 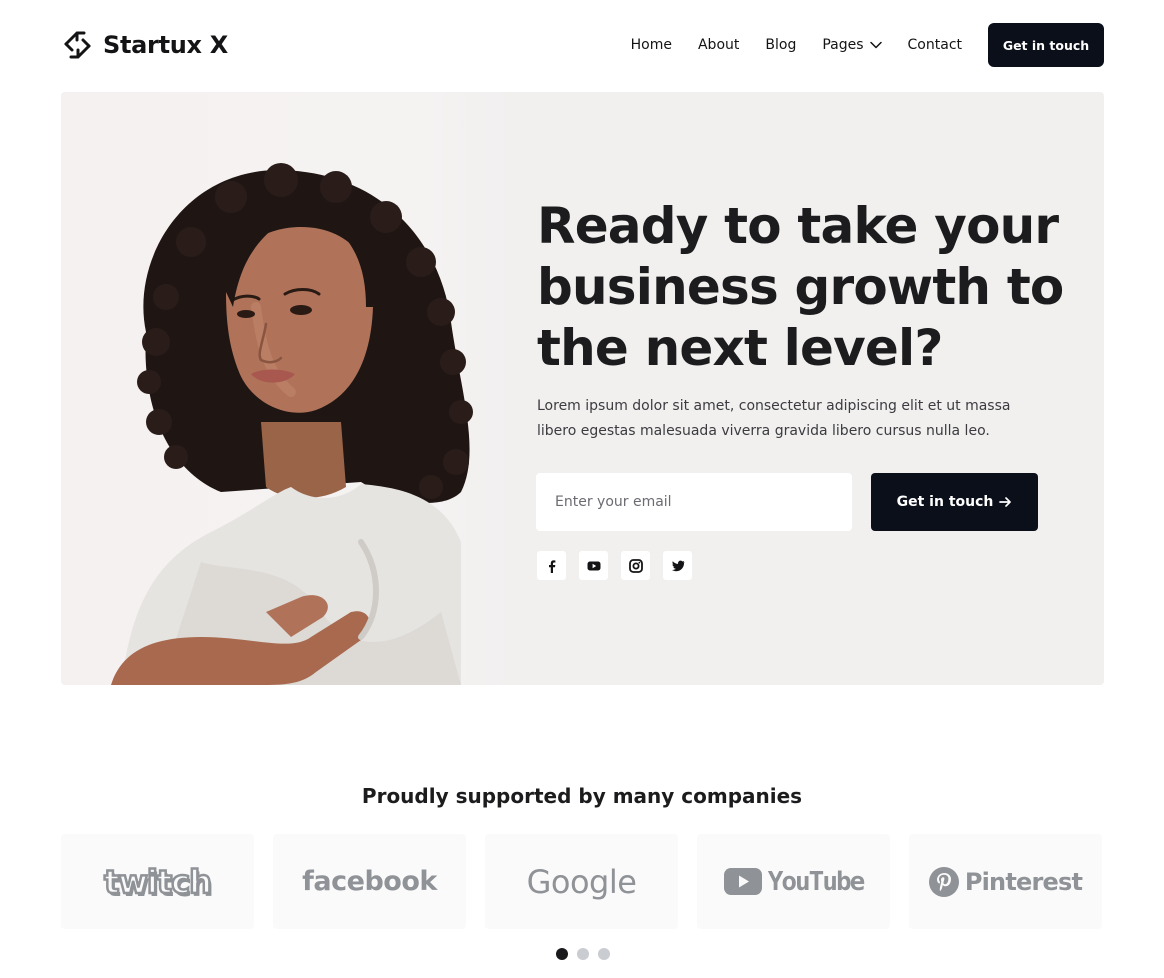 I want to click on logo-card-facebook: facebook, so click(x=369, y=881).